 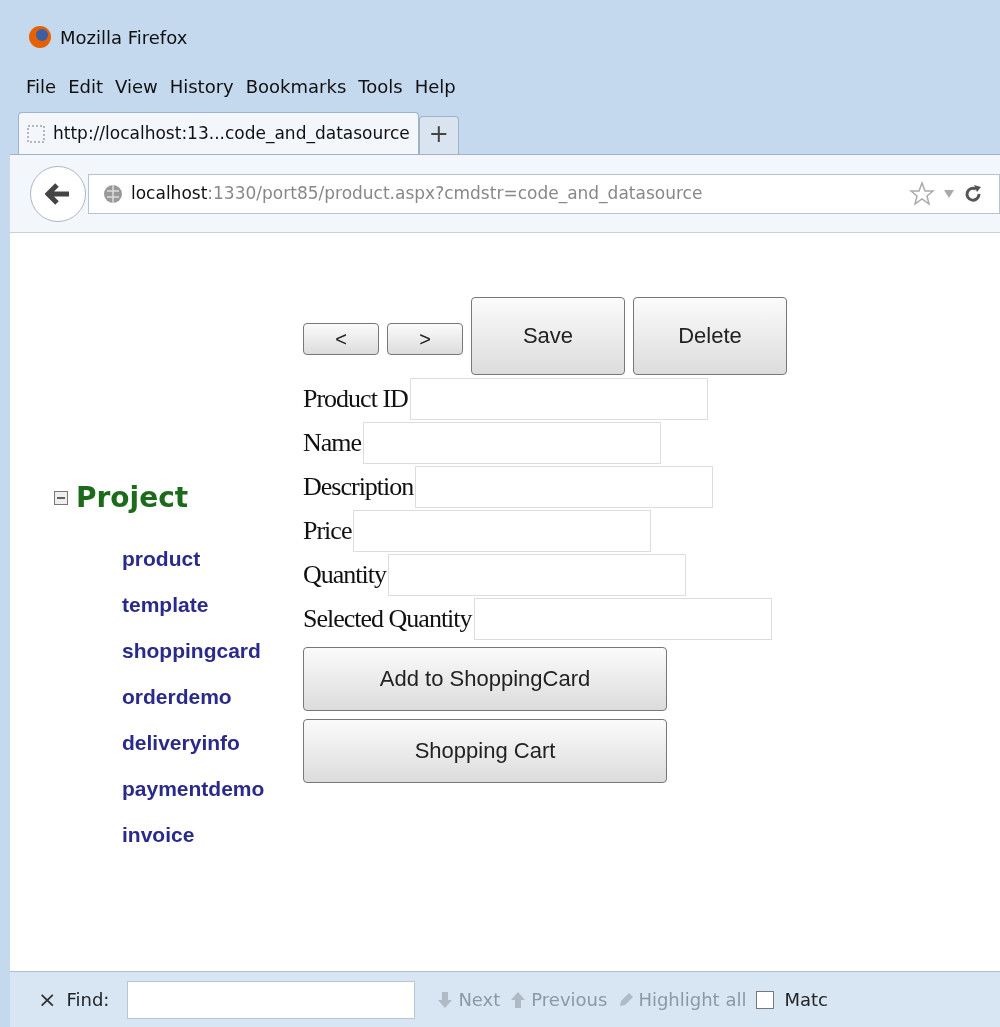 What do you see at coordinates (271, 999) in the screenshot?
I see `find-field` at bounding box center [271, 999].